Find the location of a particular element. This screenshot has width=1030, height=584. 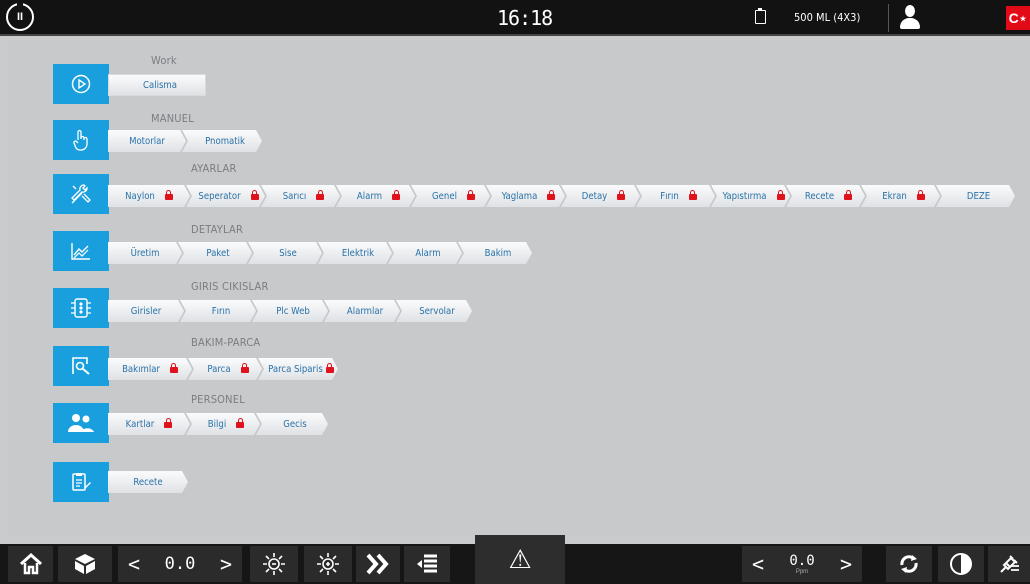

speed-control-right: < 0.0 Ppm > is located at coordinates (802, 564).